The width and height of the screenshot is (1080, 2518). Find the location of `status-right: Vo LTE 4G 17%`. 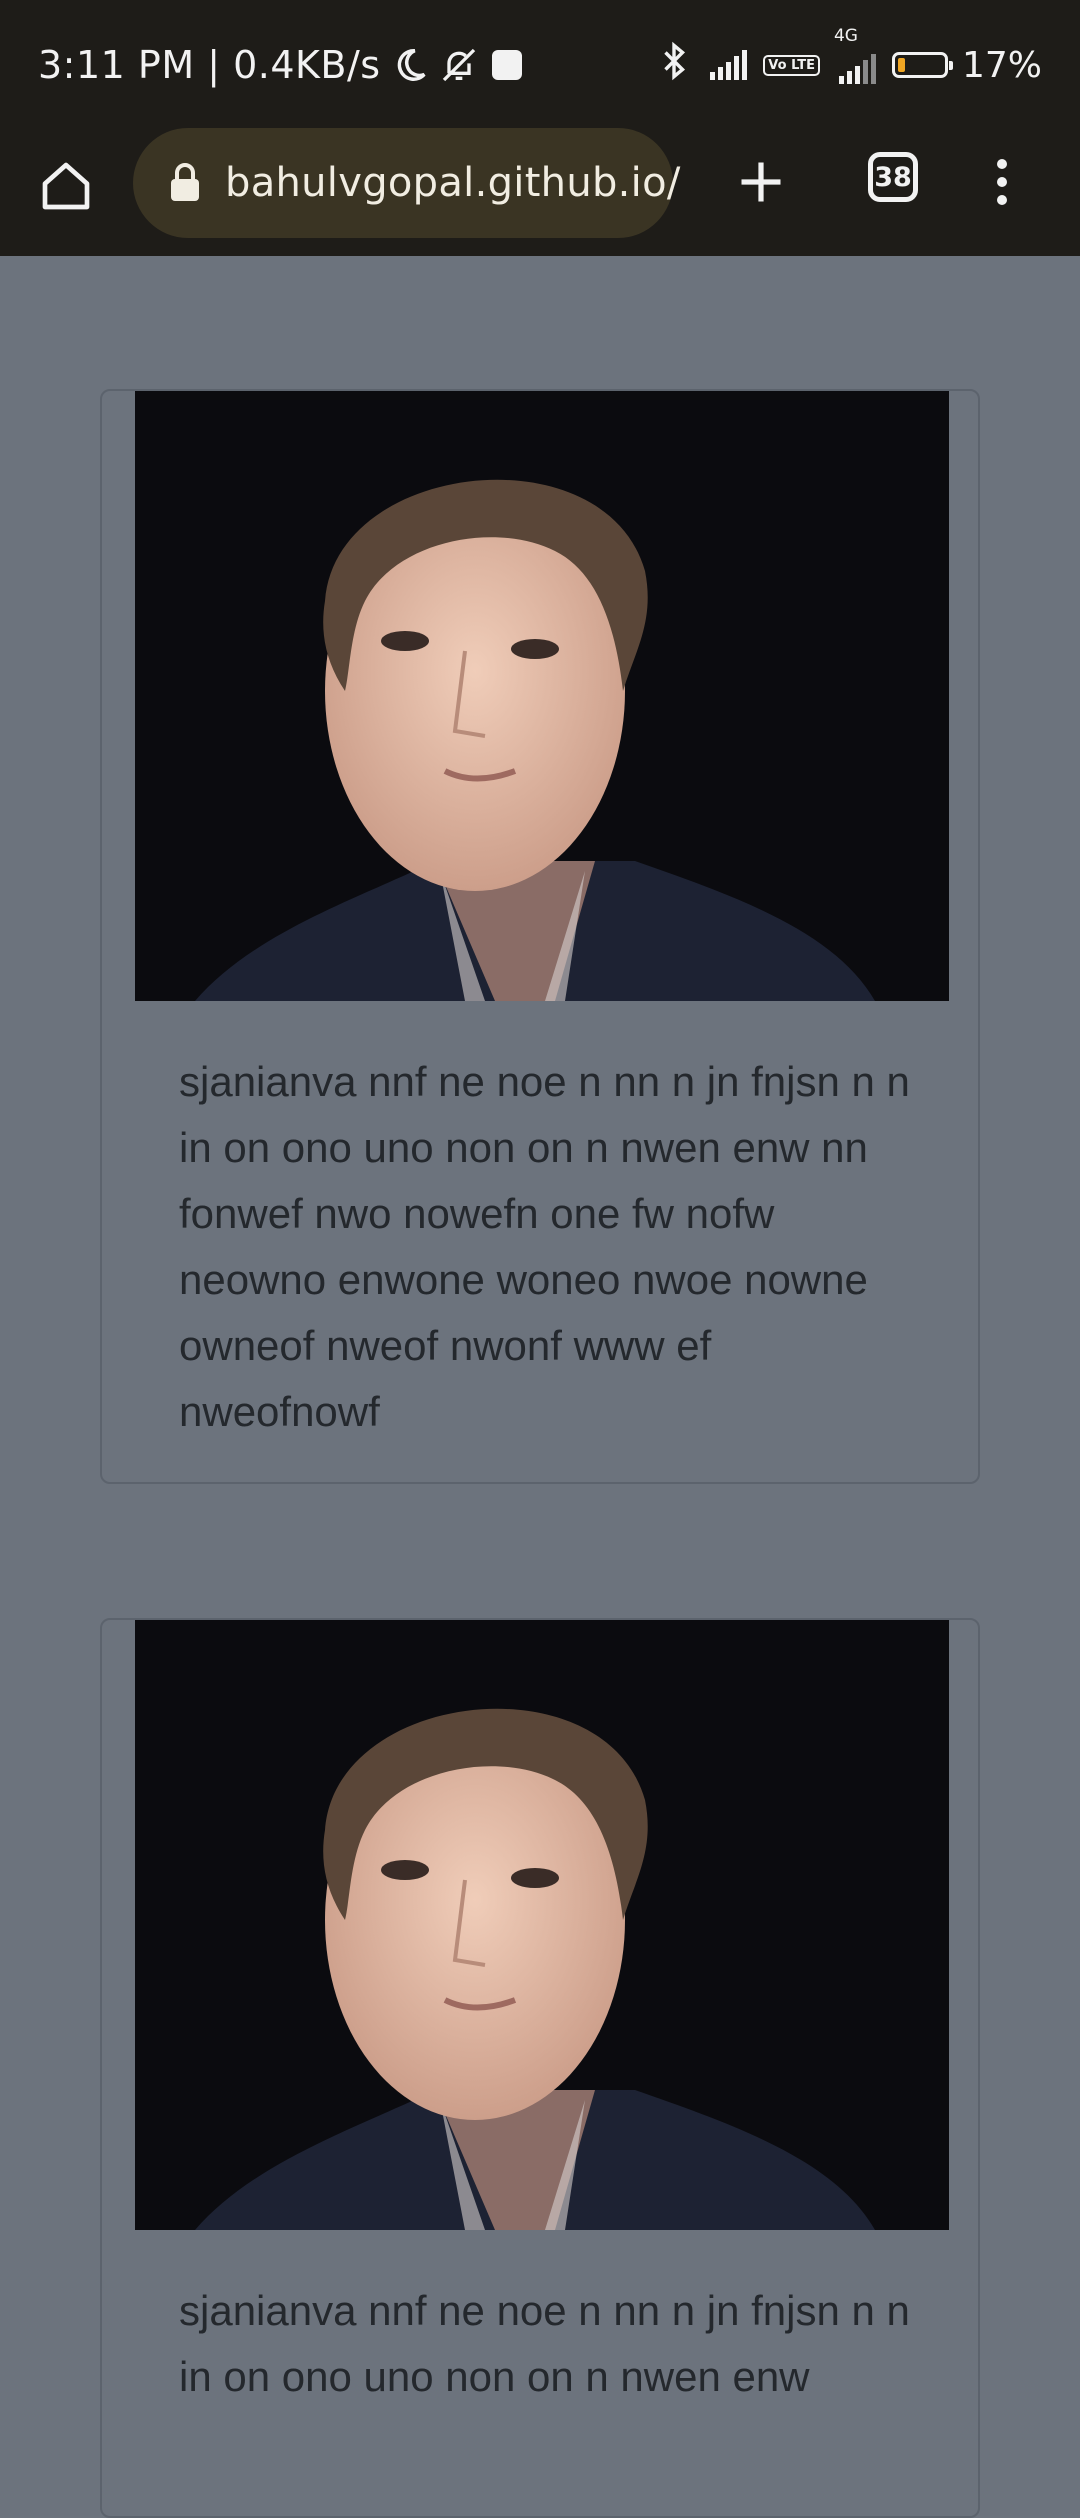

status-right: Vo LTE 4G 17% is located at coordinates (841, 59).